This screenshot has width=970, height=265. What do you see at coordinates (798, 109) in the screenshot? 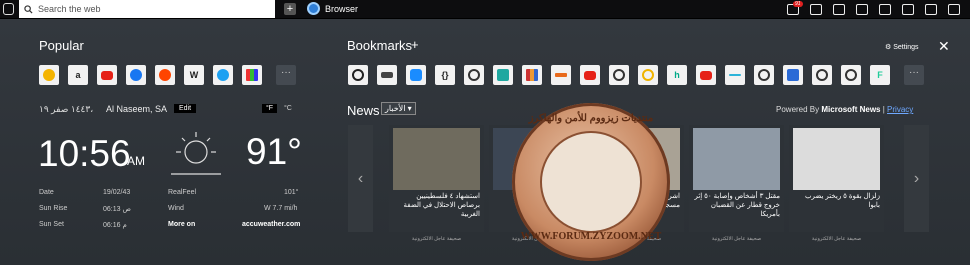
I see `powered-prefix: Powered By` at bounding box center [798, 109].